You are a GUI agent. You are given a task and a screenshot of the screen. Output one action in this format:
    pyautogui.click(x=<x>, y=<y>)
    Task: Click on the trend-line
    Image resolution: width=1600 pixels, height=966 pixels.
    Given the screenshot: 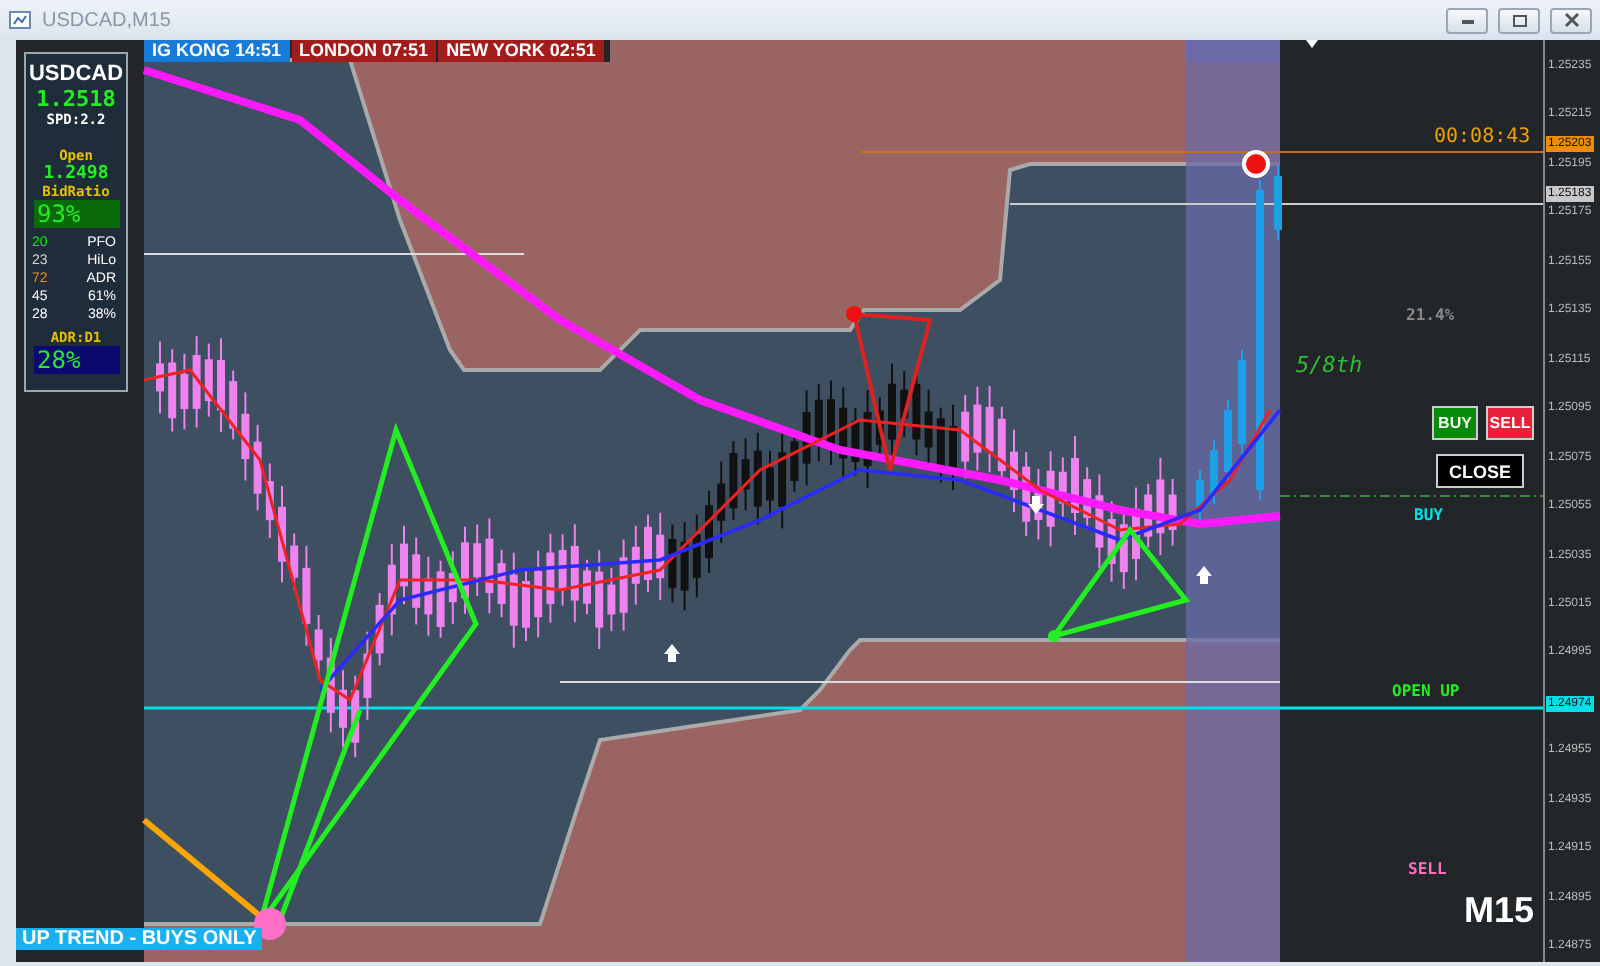 What is the action you would take?
    pyautogui.click(x=202, y=868)
    